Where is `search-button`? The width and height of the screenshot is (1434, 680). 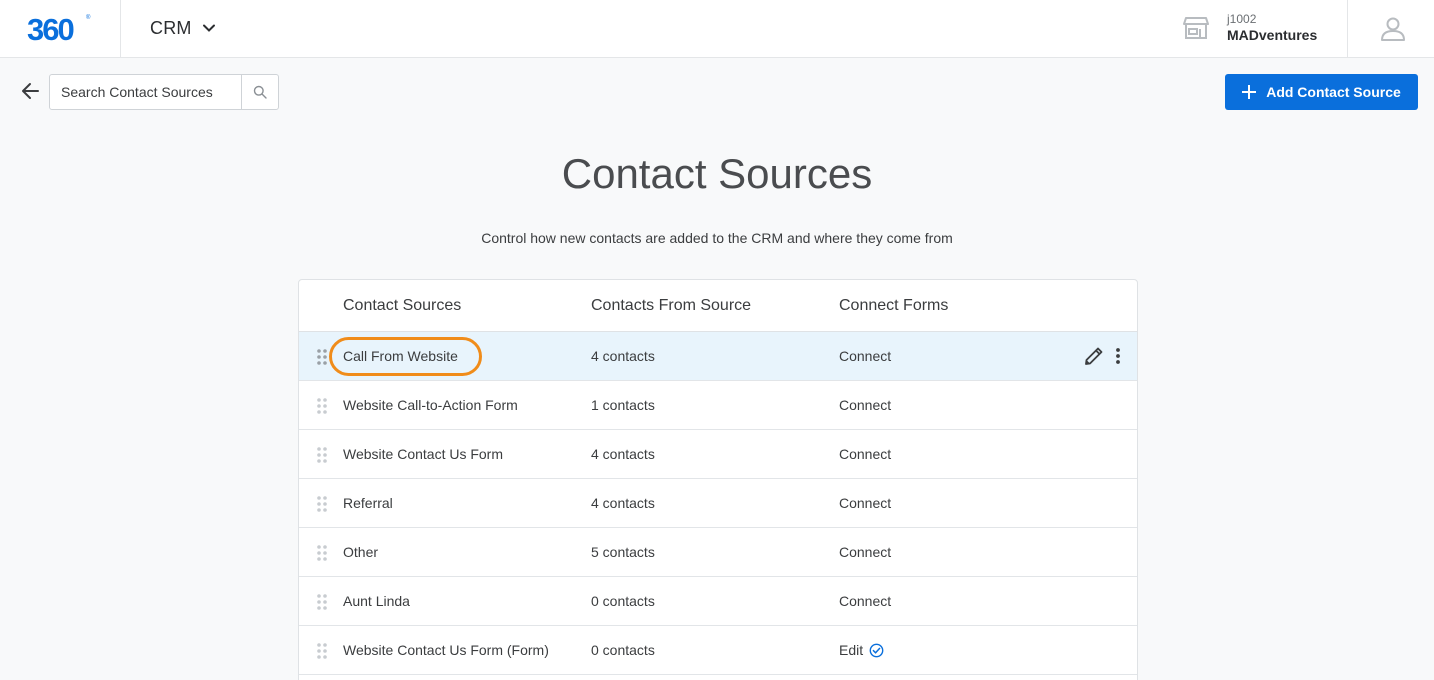
search-button is located at coordinates (259, 92).